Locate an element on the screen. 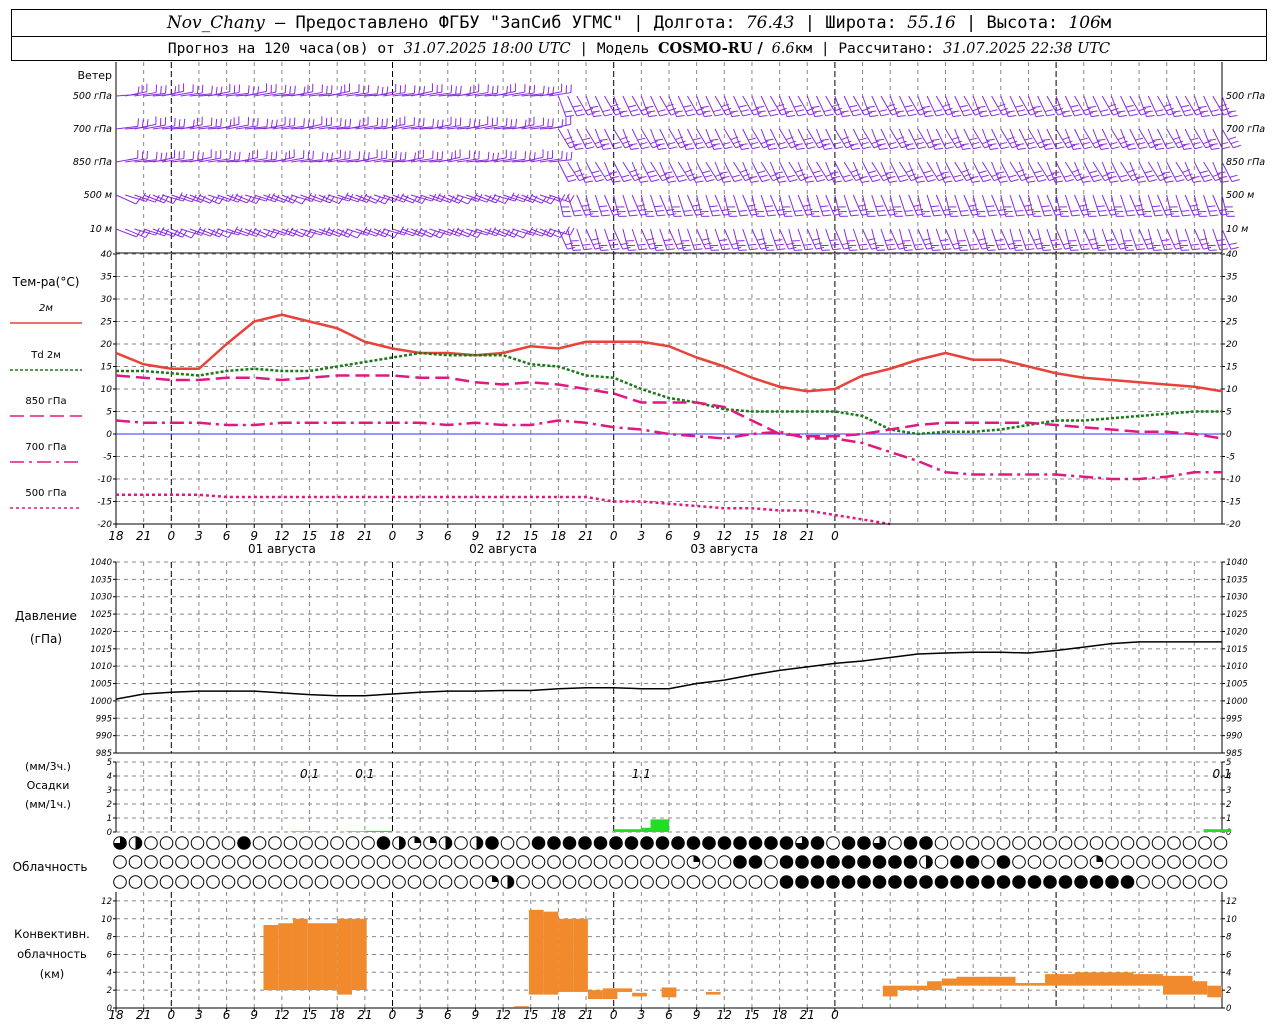 This screenshot has width=1280, height=1024. convective-unit: (км) is located at coordinates (52, 974).